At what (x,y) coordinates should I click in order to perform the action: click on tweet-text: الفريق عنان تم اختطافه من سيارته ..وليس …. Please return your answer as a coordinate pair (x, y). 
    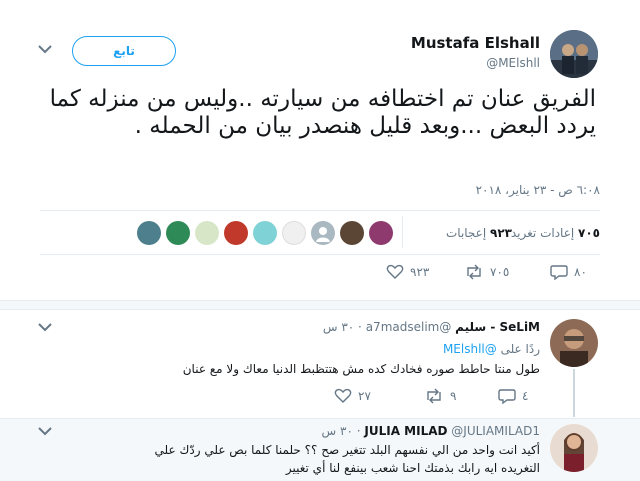
    Looking at the image, I should click on (322, 112).